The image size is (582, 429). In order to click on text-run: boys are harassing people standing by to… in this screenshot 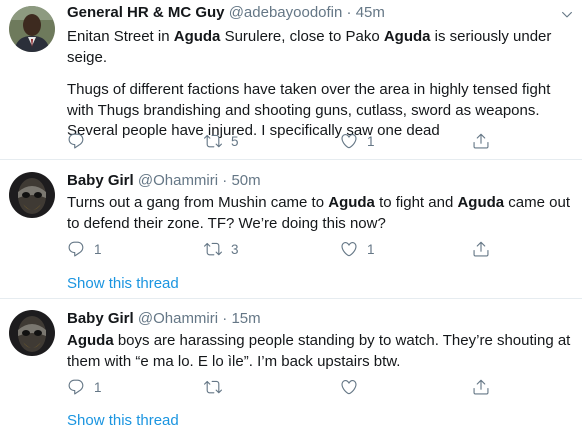, I will do `click(319, 351)`.